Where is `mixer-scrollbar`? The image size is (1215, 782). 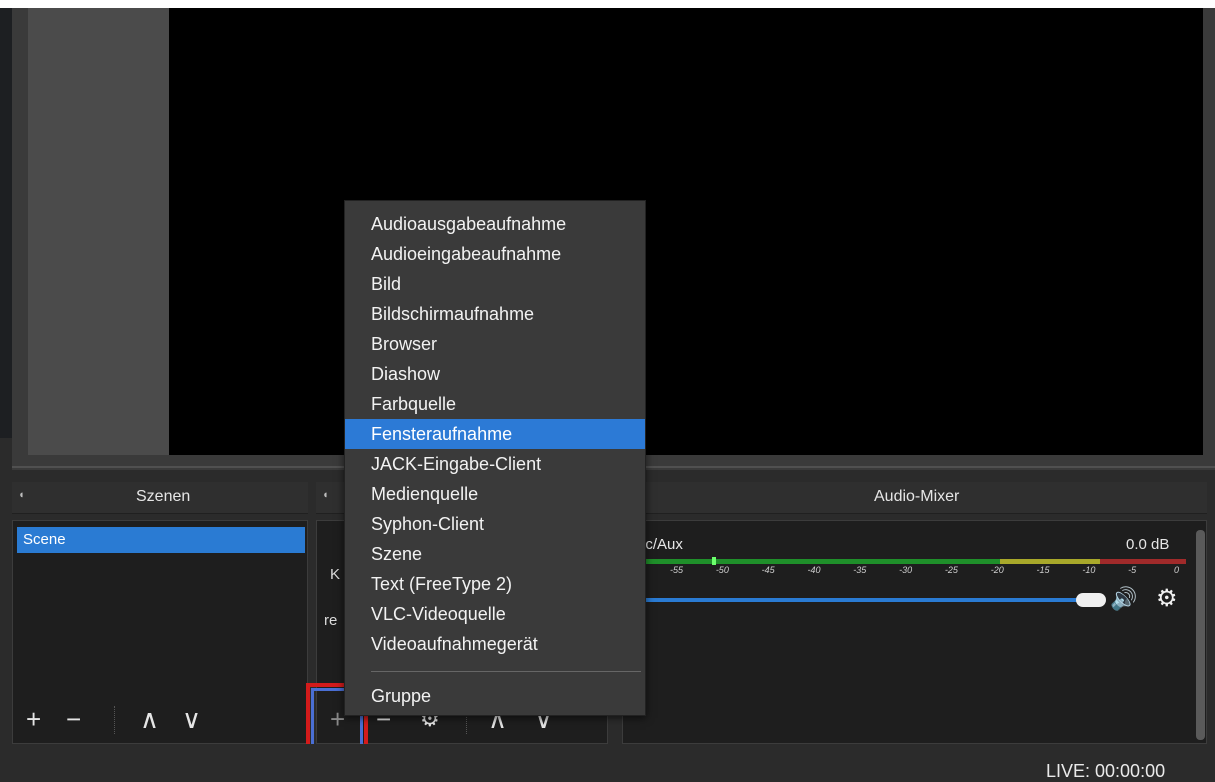 mixer-scrollbar is located at coordinates (1200, 635).